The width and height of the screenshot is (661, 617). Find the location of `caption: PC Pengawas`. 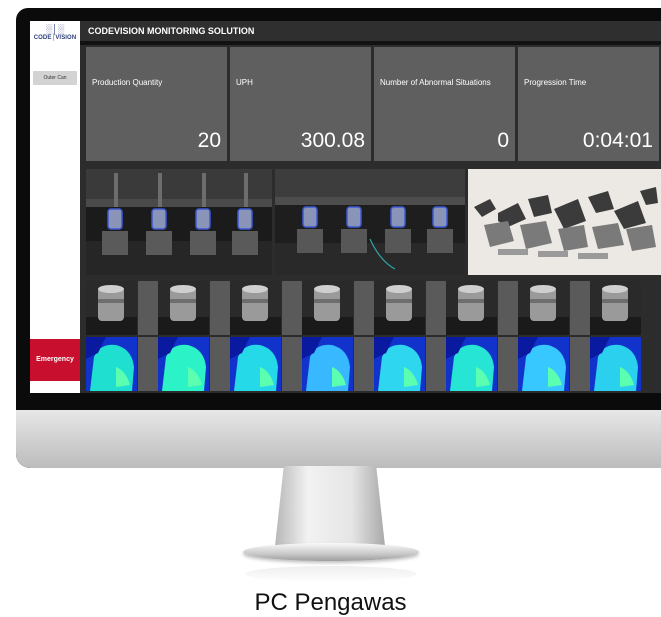

caption: PC Pengawas is located at coordinates (330, 602).